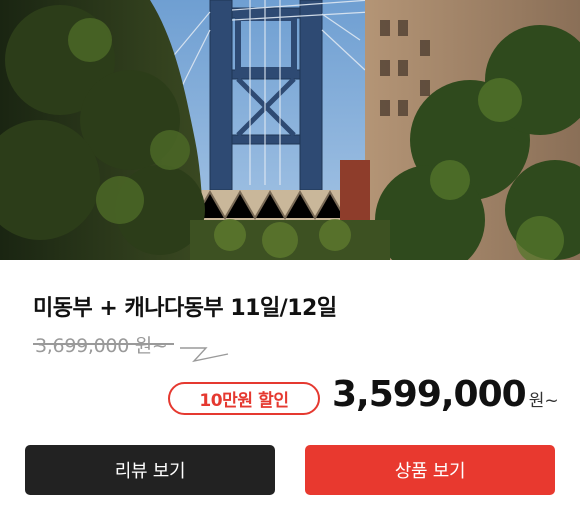 The height and width of the screenshot is (520, 580). I want to click on sale-price: 3,599,000 원~, so click(445, 394).